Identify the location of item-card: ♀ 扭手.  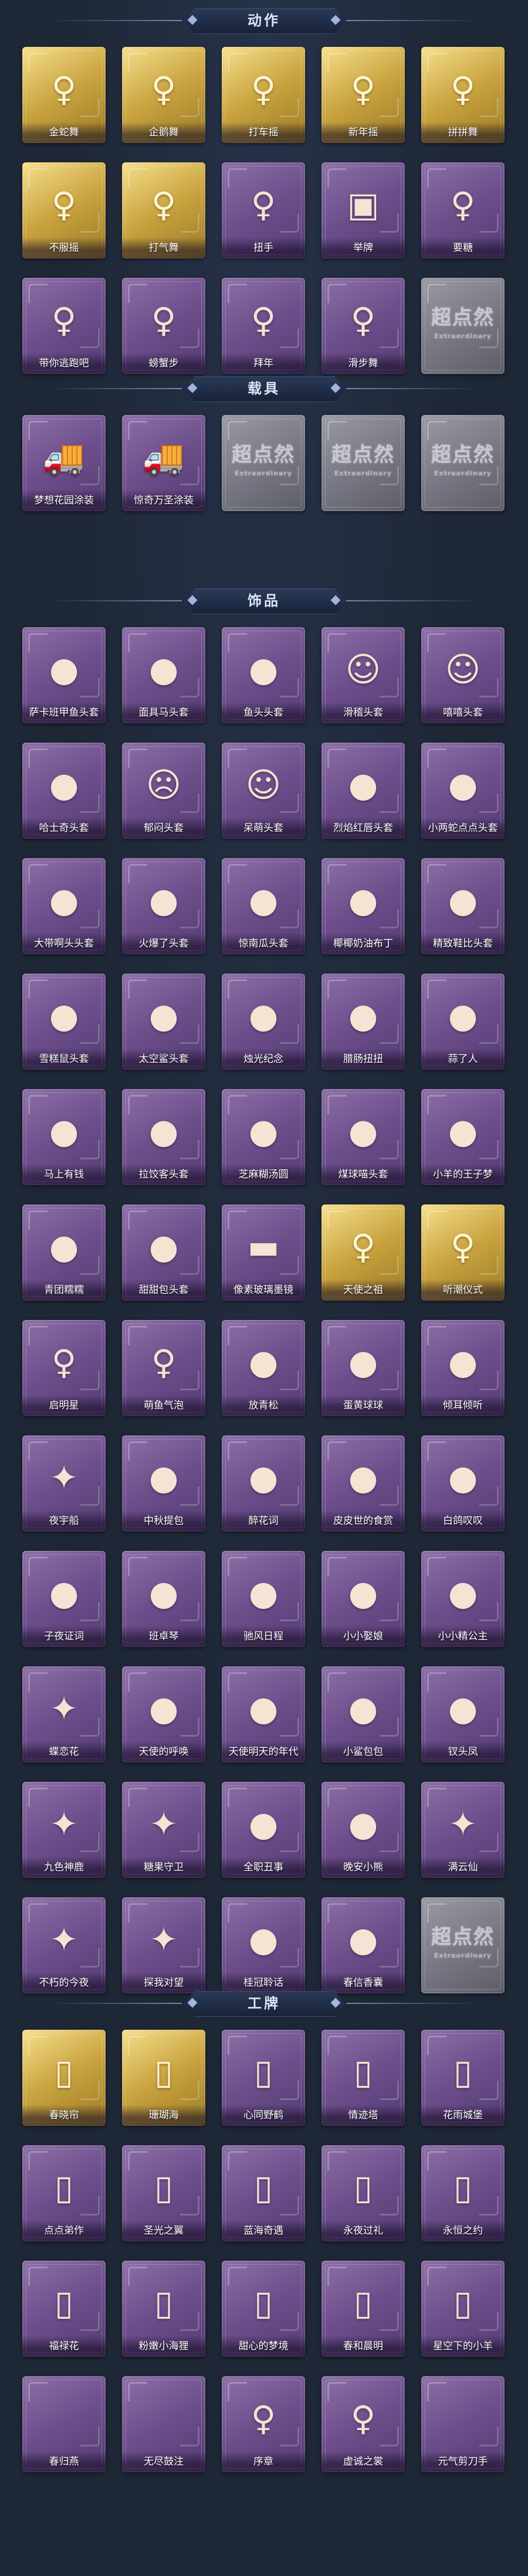
(263, 210).